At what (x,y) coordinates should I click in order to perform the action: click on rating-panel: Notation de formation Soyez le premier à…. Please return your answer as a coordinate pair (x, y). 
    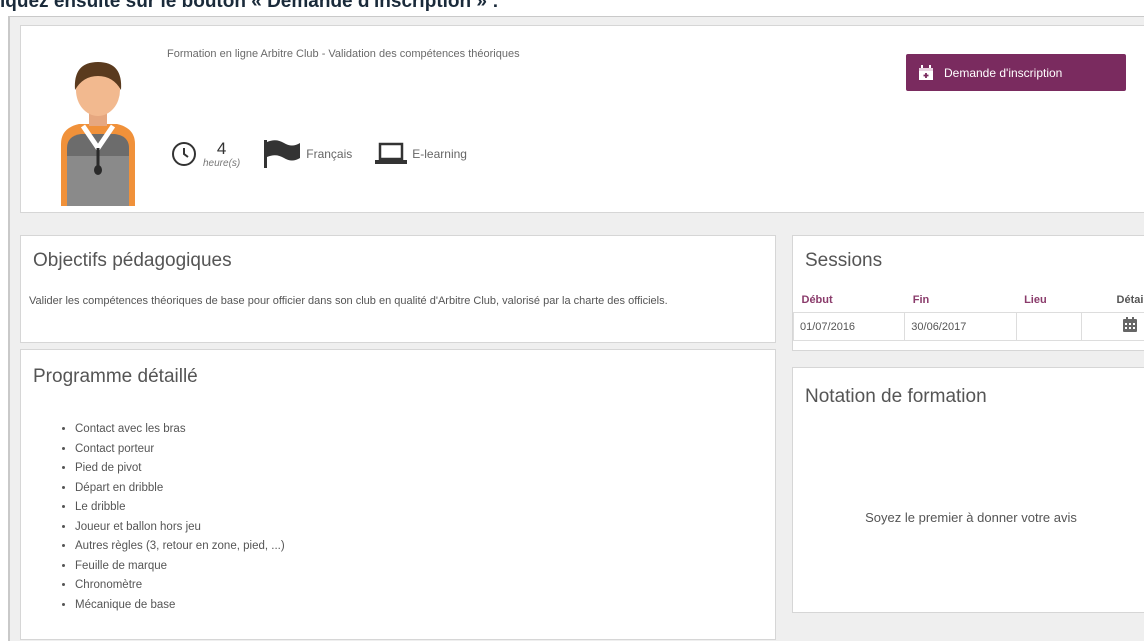
    Looking at the image, I should click on (968, 490).